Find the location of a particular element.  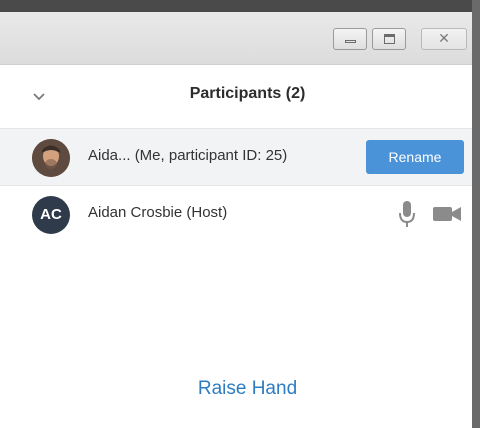

chevron-down-icon is located at coordinates (39, 96).